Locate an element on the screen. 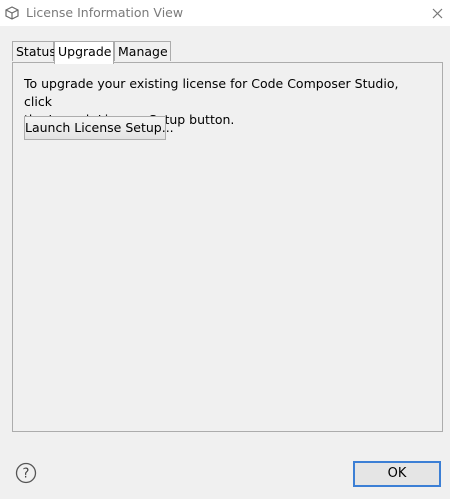 The width and height of the screenshot is (450, 499). cube-icon is located at coordinates (12, 13).